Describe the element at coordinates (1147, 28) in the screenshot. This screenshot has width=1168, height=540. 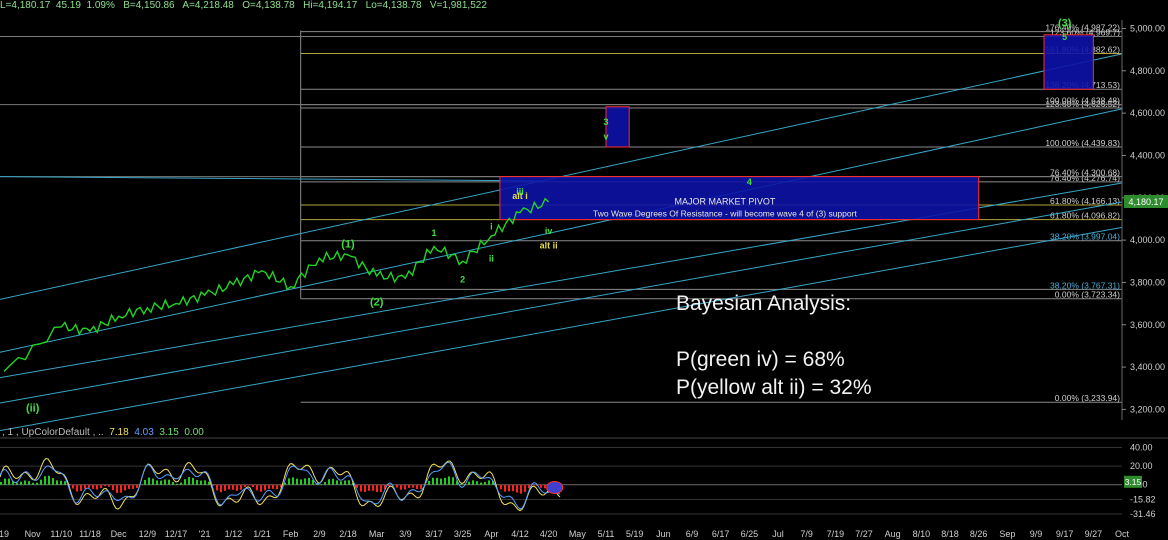
I see `price-tick-label: 5,000.00` at that location.